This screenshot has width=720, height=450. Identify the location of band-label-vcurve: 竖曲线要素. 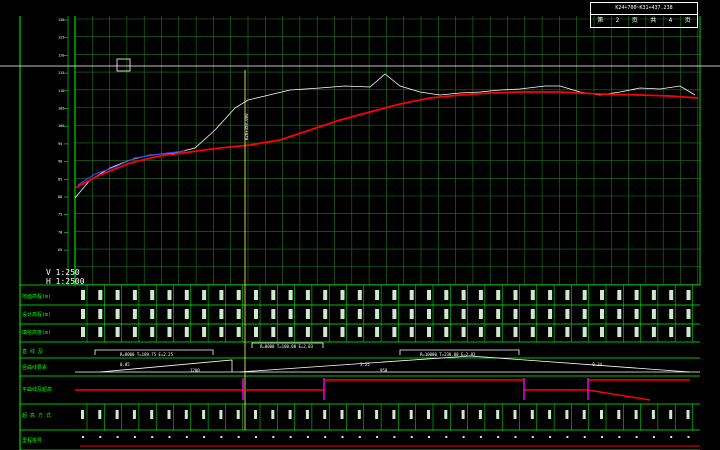
(34, 367).